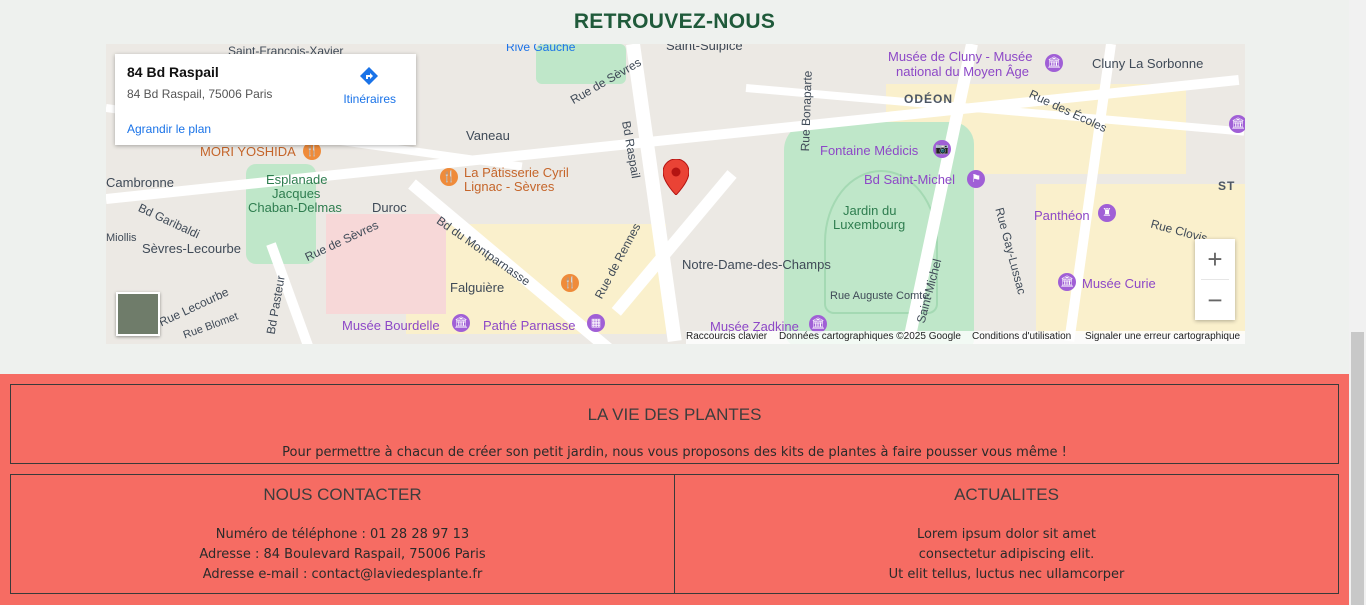  I want to click on map-label: ST, so click(1227, 186).